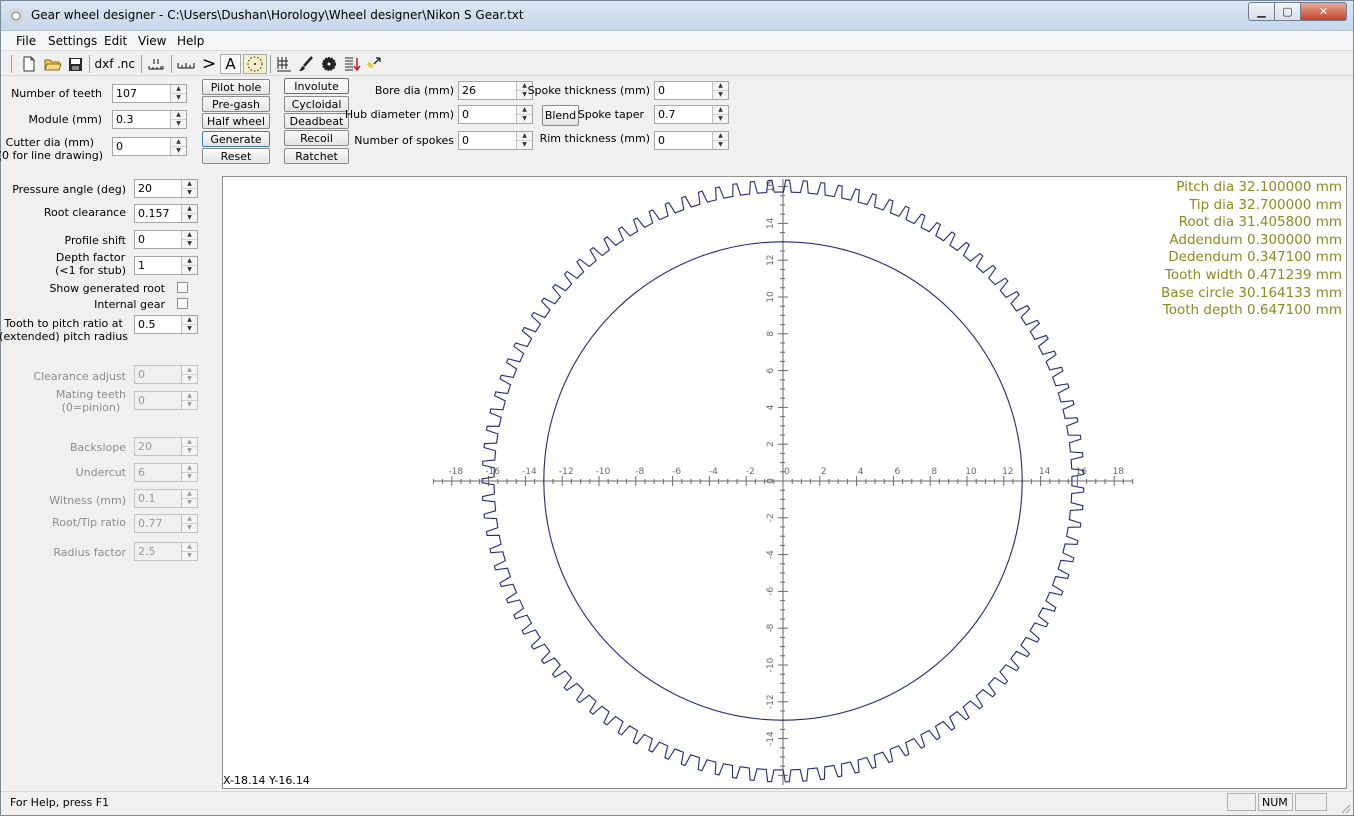 Image resolution: width=1354 pixels, height=816 pixels. I want to click on zoom-button, so click(374, 64).